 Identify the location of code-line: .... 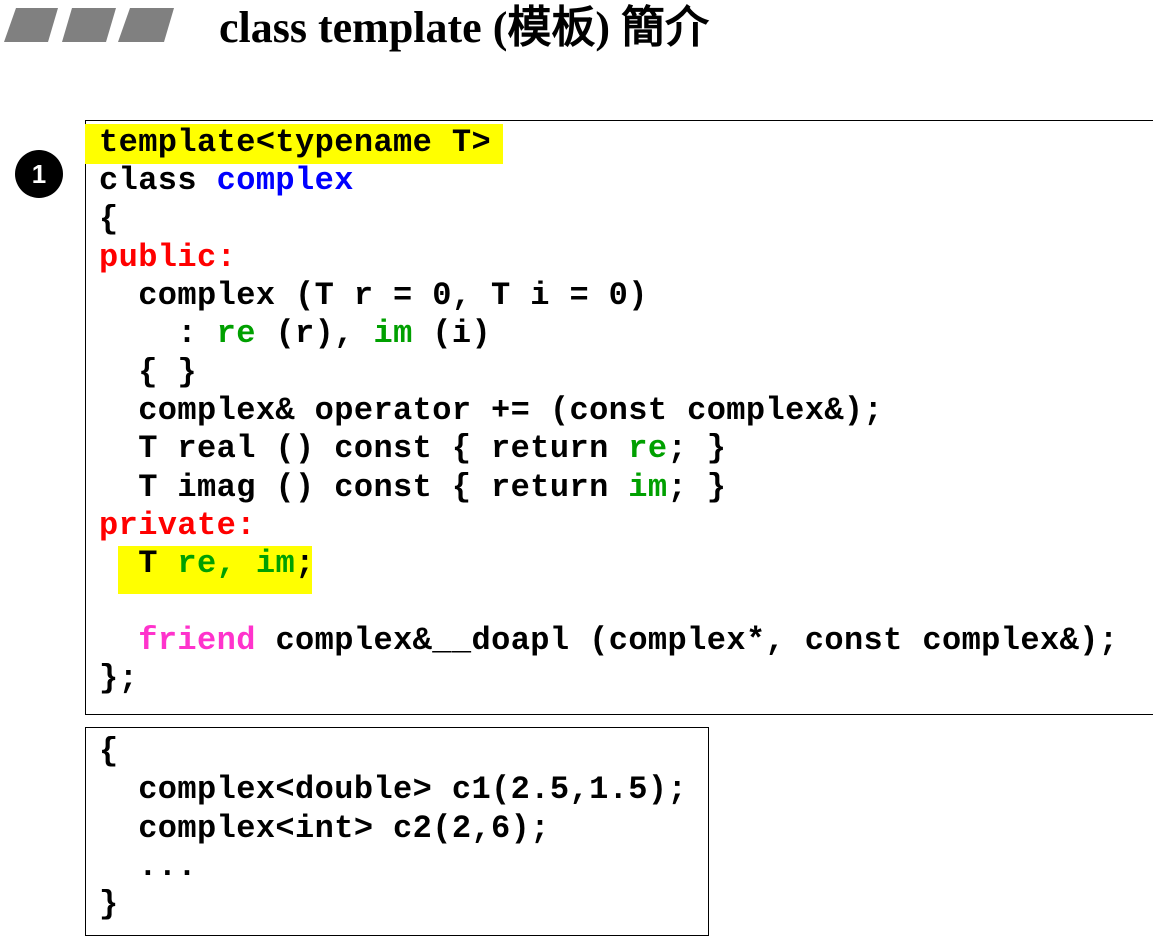
(148, 866).